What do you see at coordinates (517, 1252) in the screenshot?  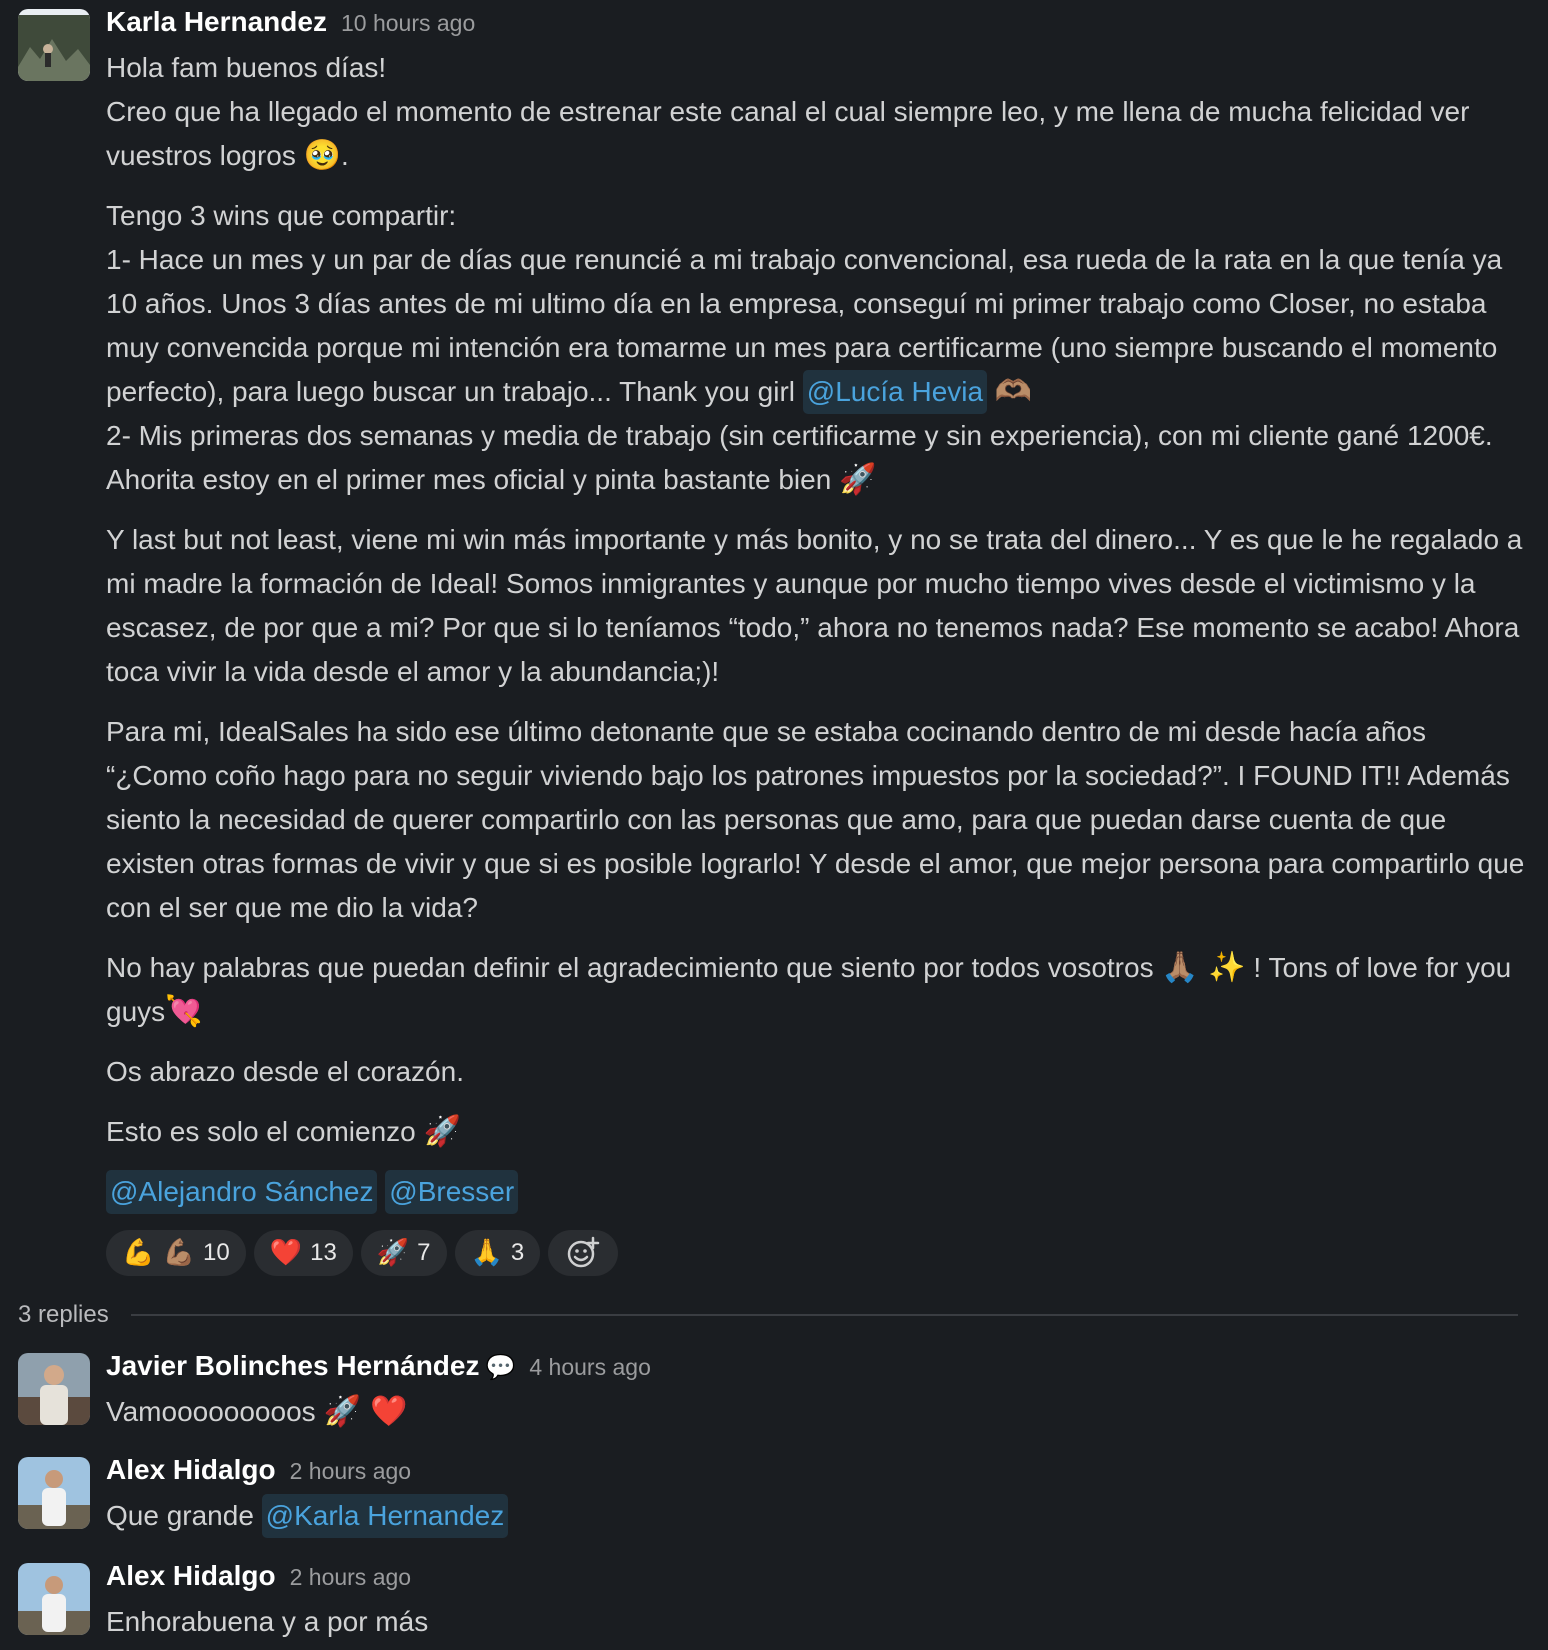 I see `reaction-count: 3` at bounding box center [517, 1252].